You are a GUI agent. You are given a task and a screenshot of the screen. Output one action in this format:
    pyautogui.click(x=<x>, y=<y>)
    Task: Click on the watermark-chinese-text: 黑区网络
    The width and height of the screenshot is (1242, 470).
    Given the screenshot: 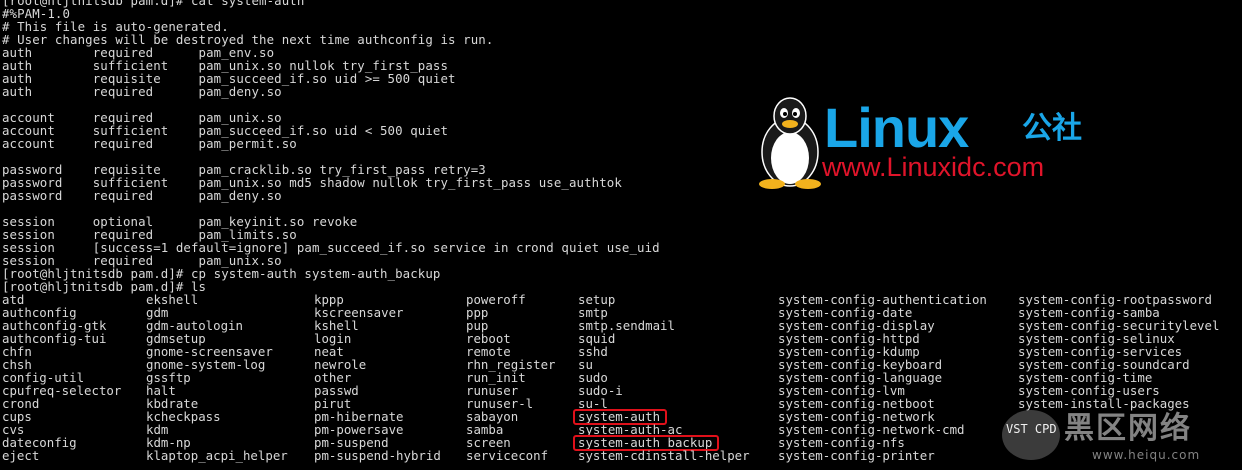 What is the action you would take?
    pyautogui.click(x=1128, y=428)
    